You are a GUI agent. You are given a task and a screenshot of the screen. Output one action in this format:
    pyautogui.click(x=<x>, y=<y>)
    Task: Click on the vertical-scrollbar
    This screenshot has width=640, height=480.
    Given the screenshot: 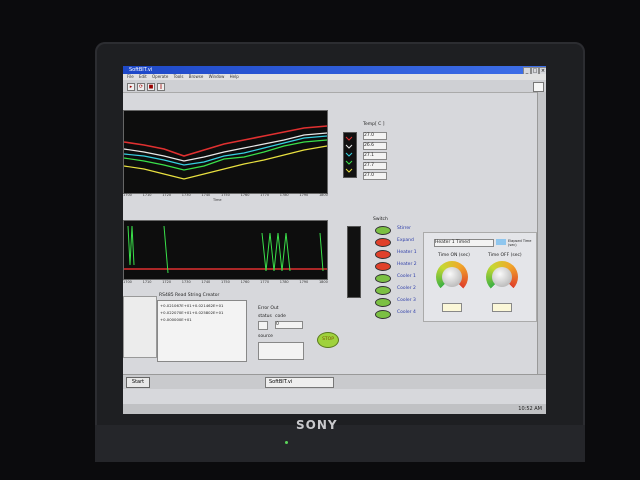 What is the action you would take?
    pyautogui.click(x=541, y=233)
    